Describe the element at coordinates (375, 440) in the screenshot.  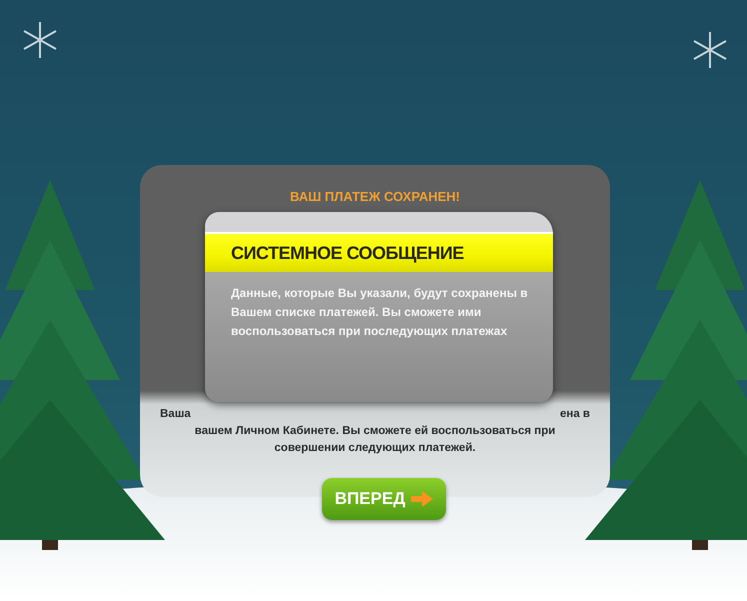
I see `panel-message: вашем Личном Кабинете. Вы сможете ей воспользоваться при совершении следующих платежей.` at that location.